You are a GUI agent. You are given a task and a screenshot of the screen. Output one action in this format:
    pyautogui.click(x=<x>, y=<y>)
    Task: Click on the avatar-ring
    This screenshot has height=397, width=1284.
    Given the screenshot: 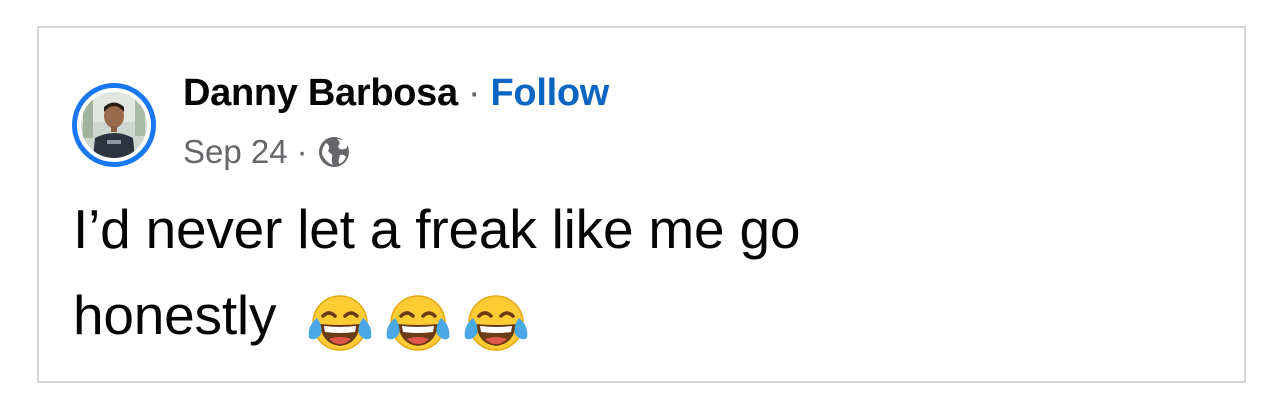 What is the action you would take?
    pyautogui.click(x=114, y=125)
    